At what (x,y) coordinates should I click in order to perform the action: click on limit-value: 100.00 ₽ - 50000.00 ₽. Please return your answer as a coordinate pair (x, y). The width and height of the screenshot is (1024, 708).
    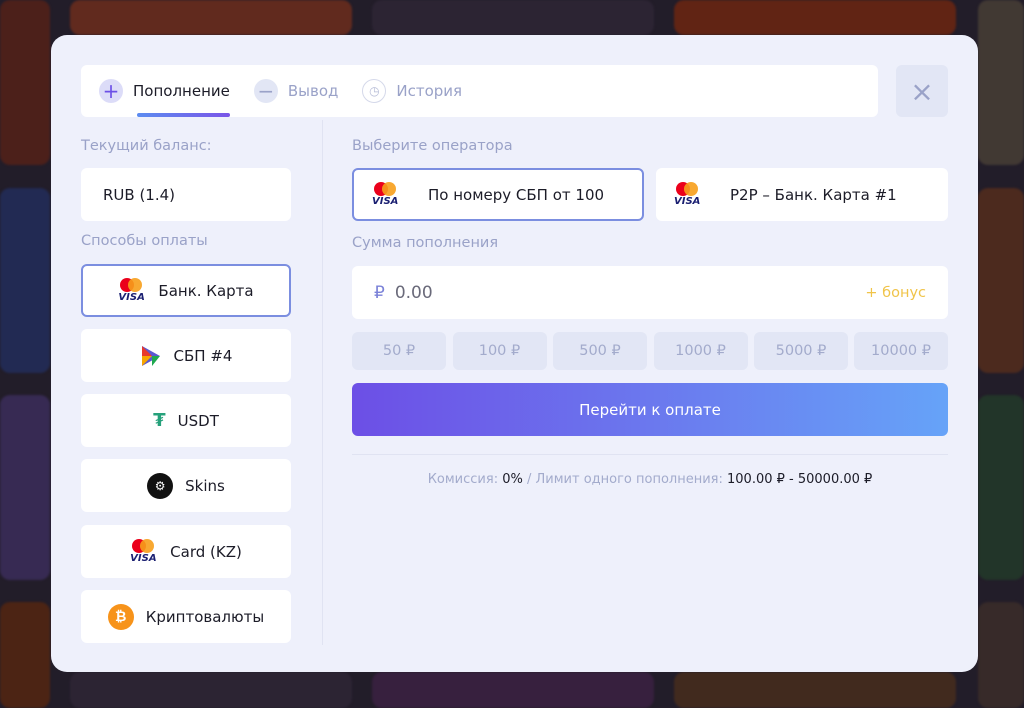
    Looking at the image, I should click on (800, 479).